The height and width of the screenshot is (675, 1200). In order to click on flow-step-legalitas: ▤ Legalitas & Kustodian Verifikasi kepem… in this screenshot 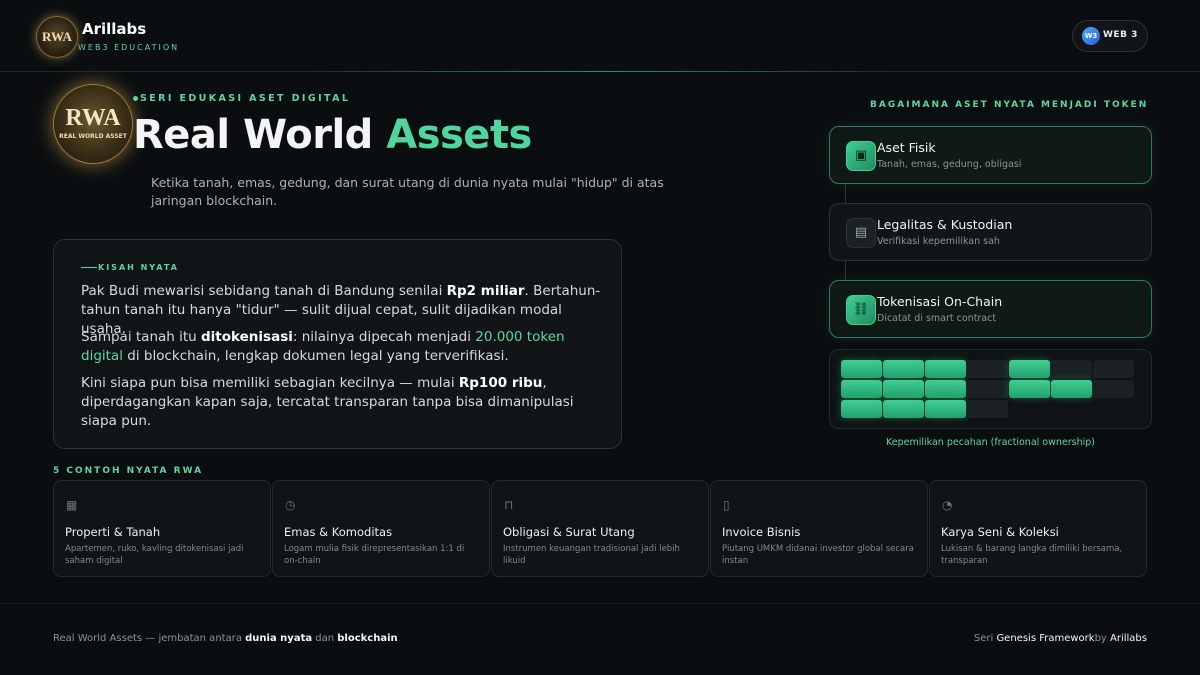, I will do `click(990, 232)`.